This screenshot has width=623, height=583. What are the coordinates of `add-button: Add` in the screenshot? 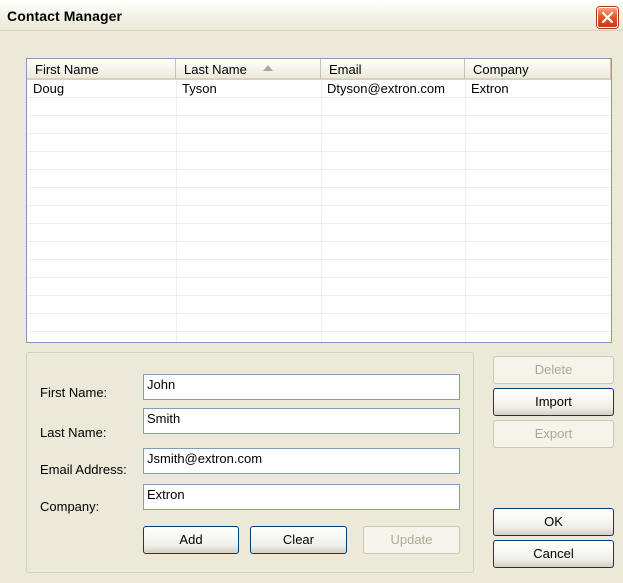 It's located at (191, 540).